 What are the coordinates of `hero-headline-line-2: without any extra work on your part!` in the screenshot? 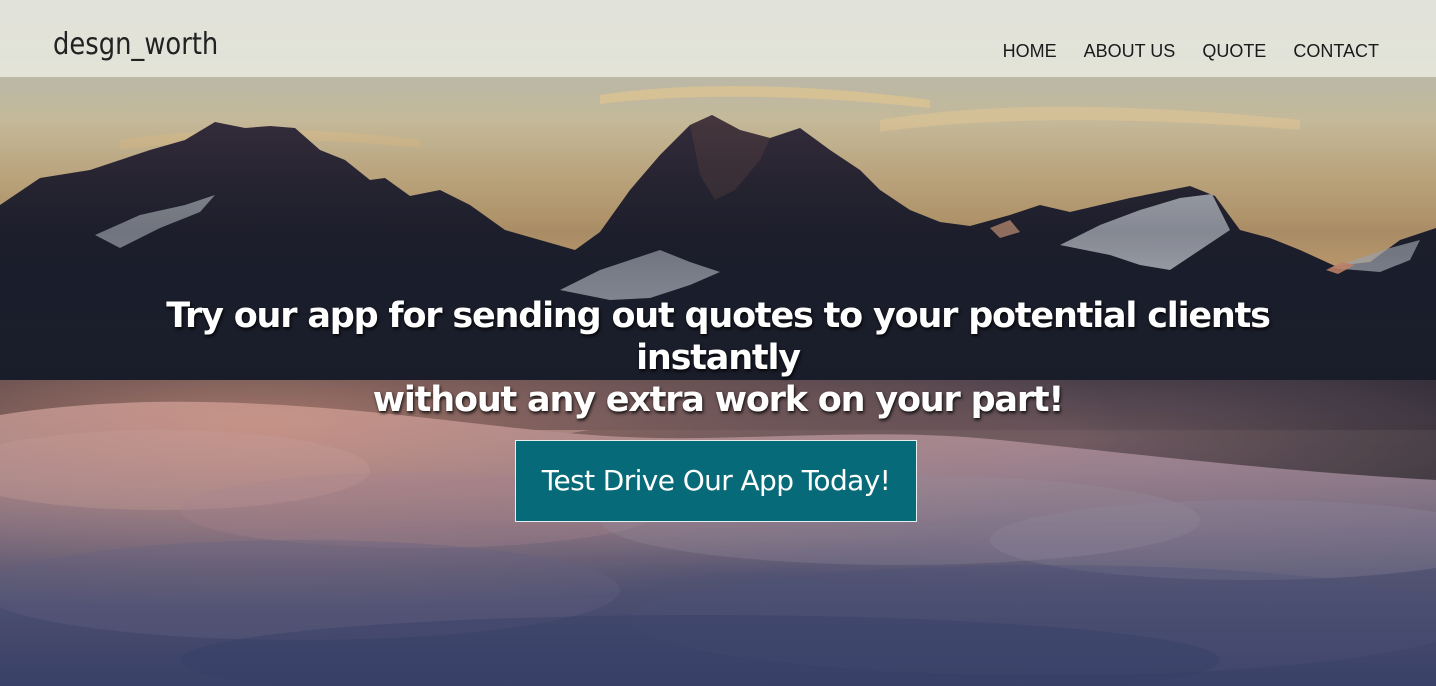 It's located at (718, 400).